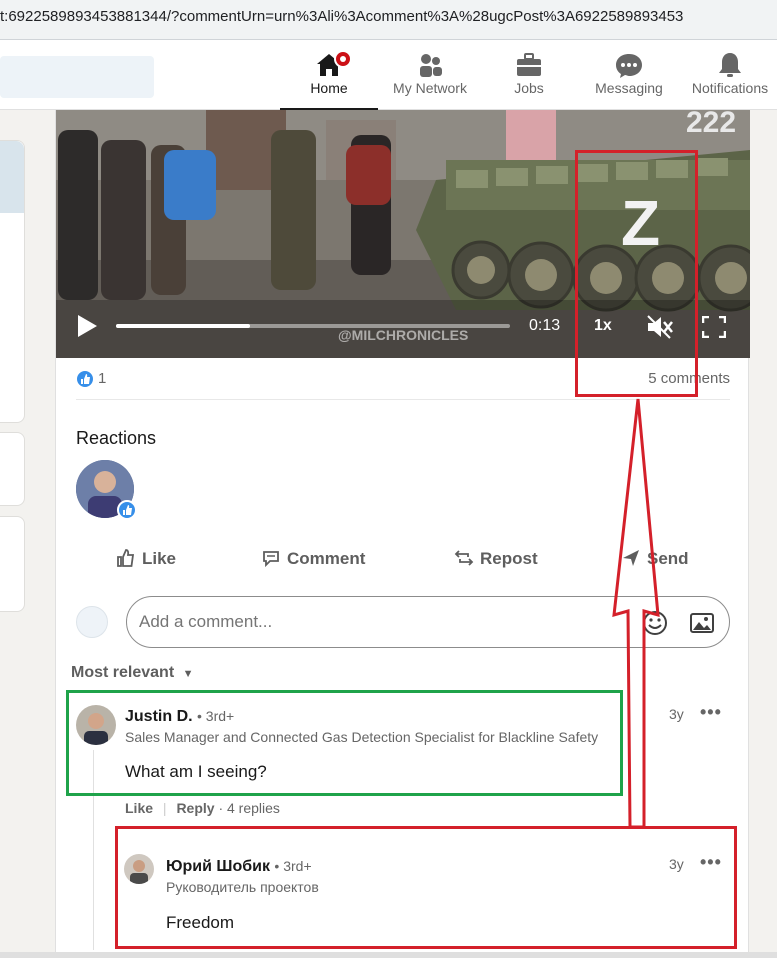 The image size is (777, 958). Describe the element at coordinates (77, 77) in the screenshot. I see `search-box` at that location.